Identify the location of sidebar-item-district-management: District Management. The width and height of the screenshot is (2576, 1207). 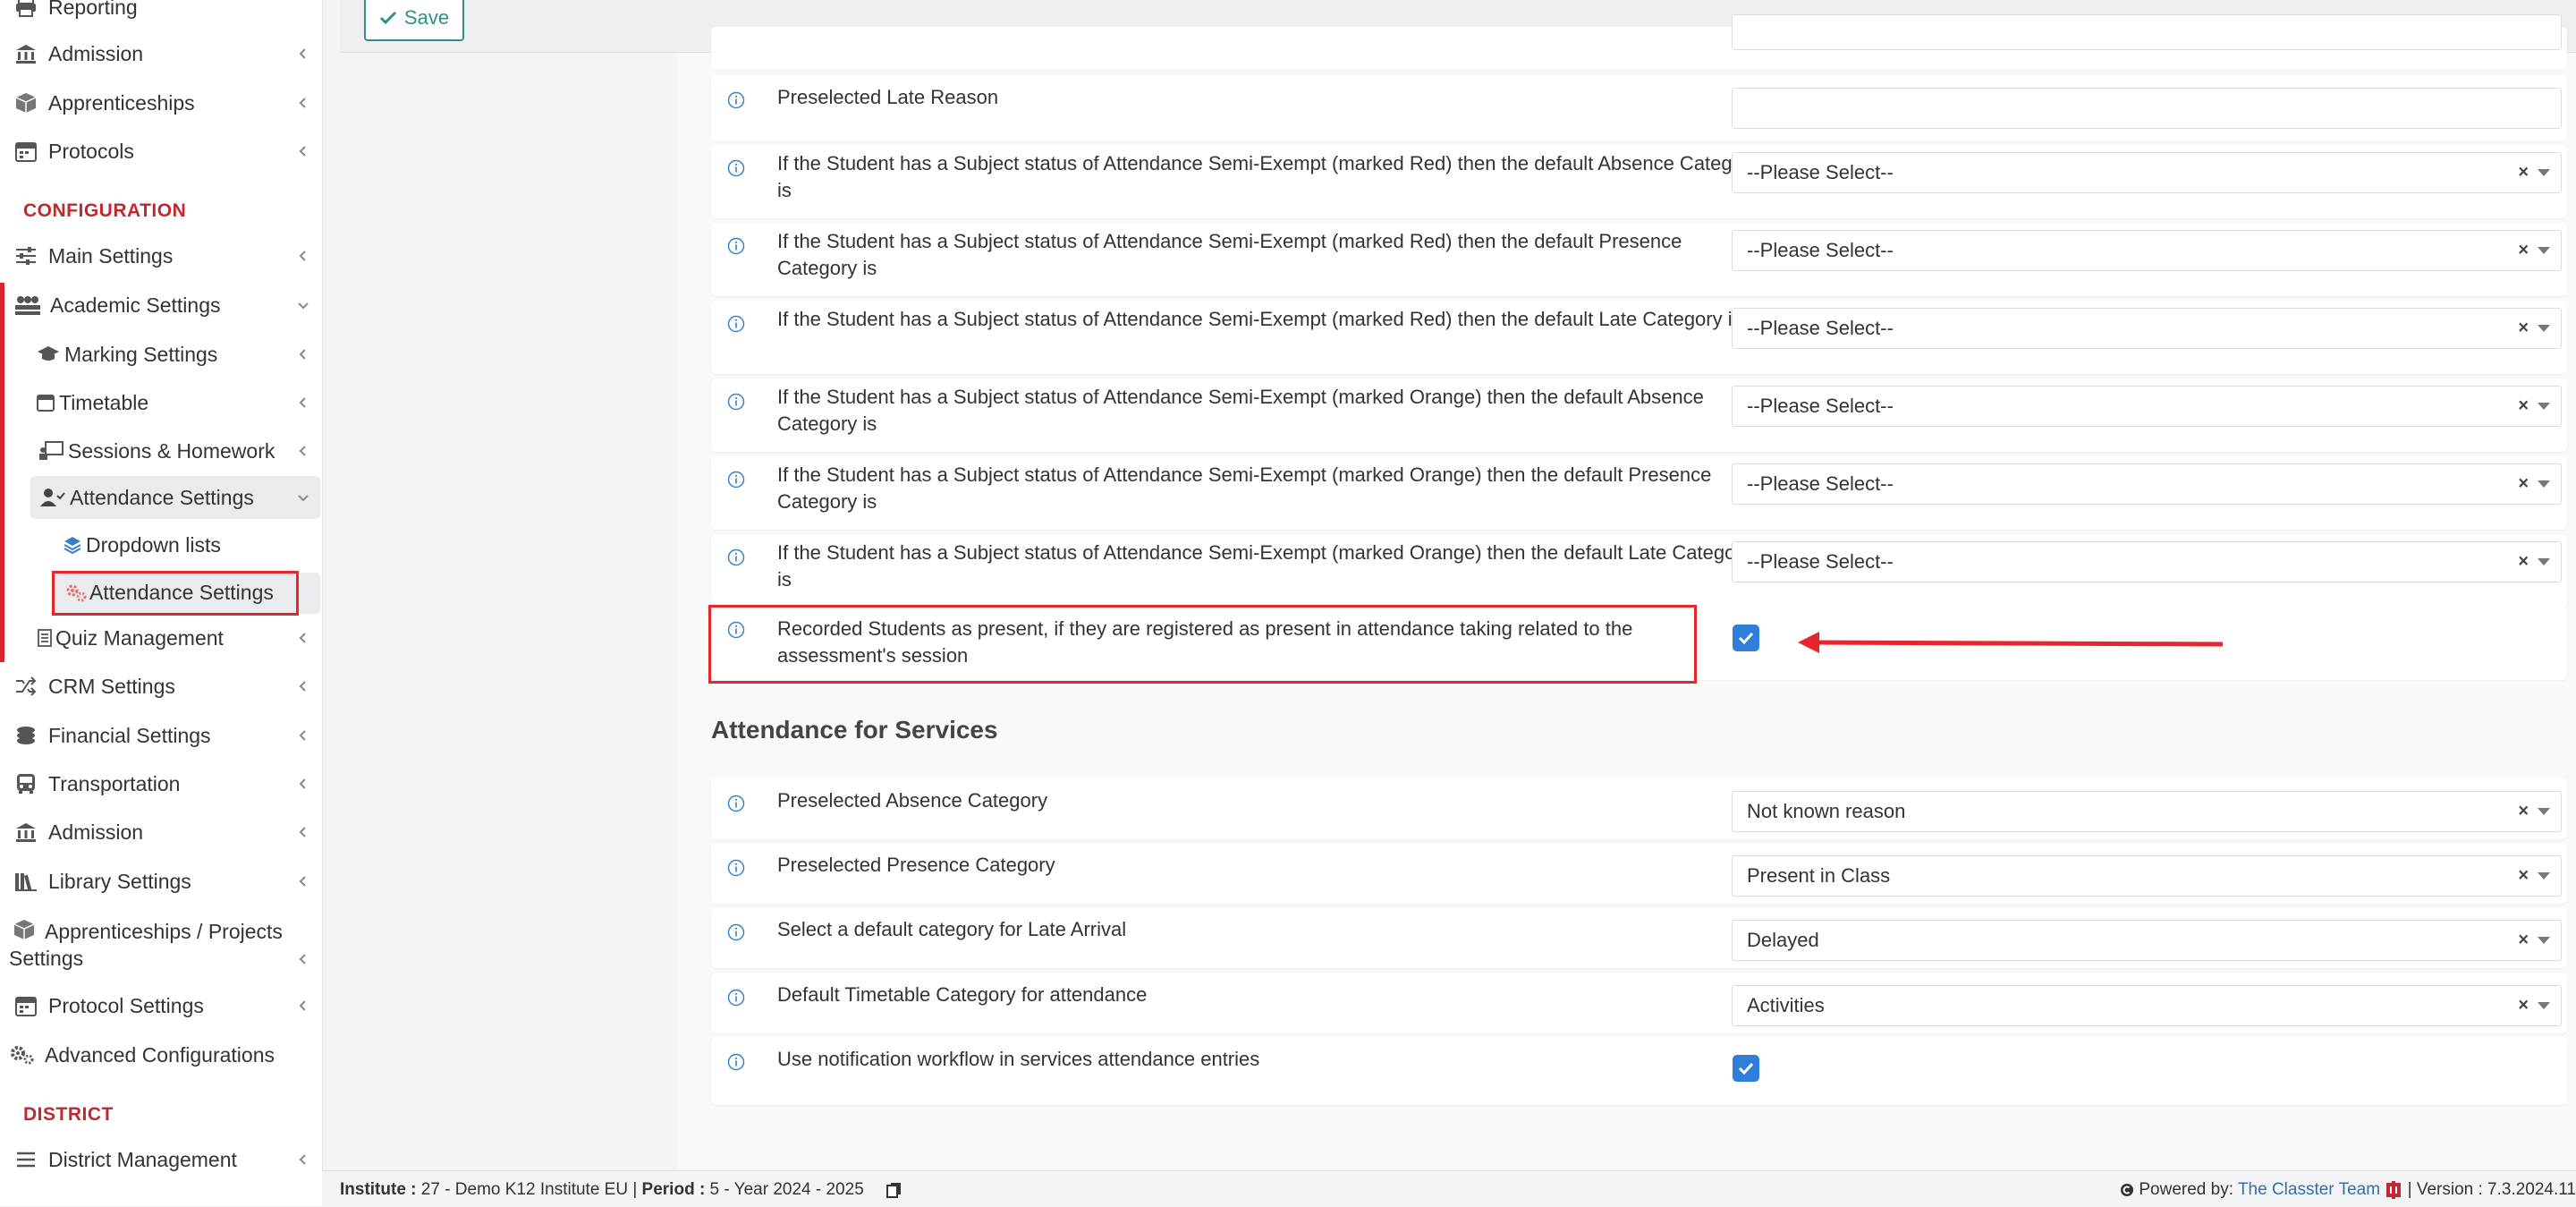
(161, 1159).